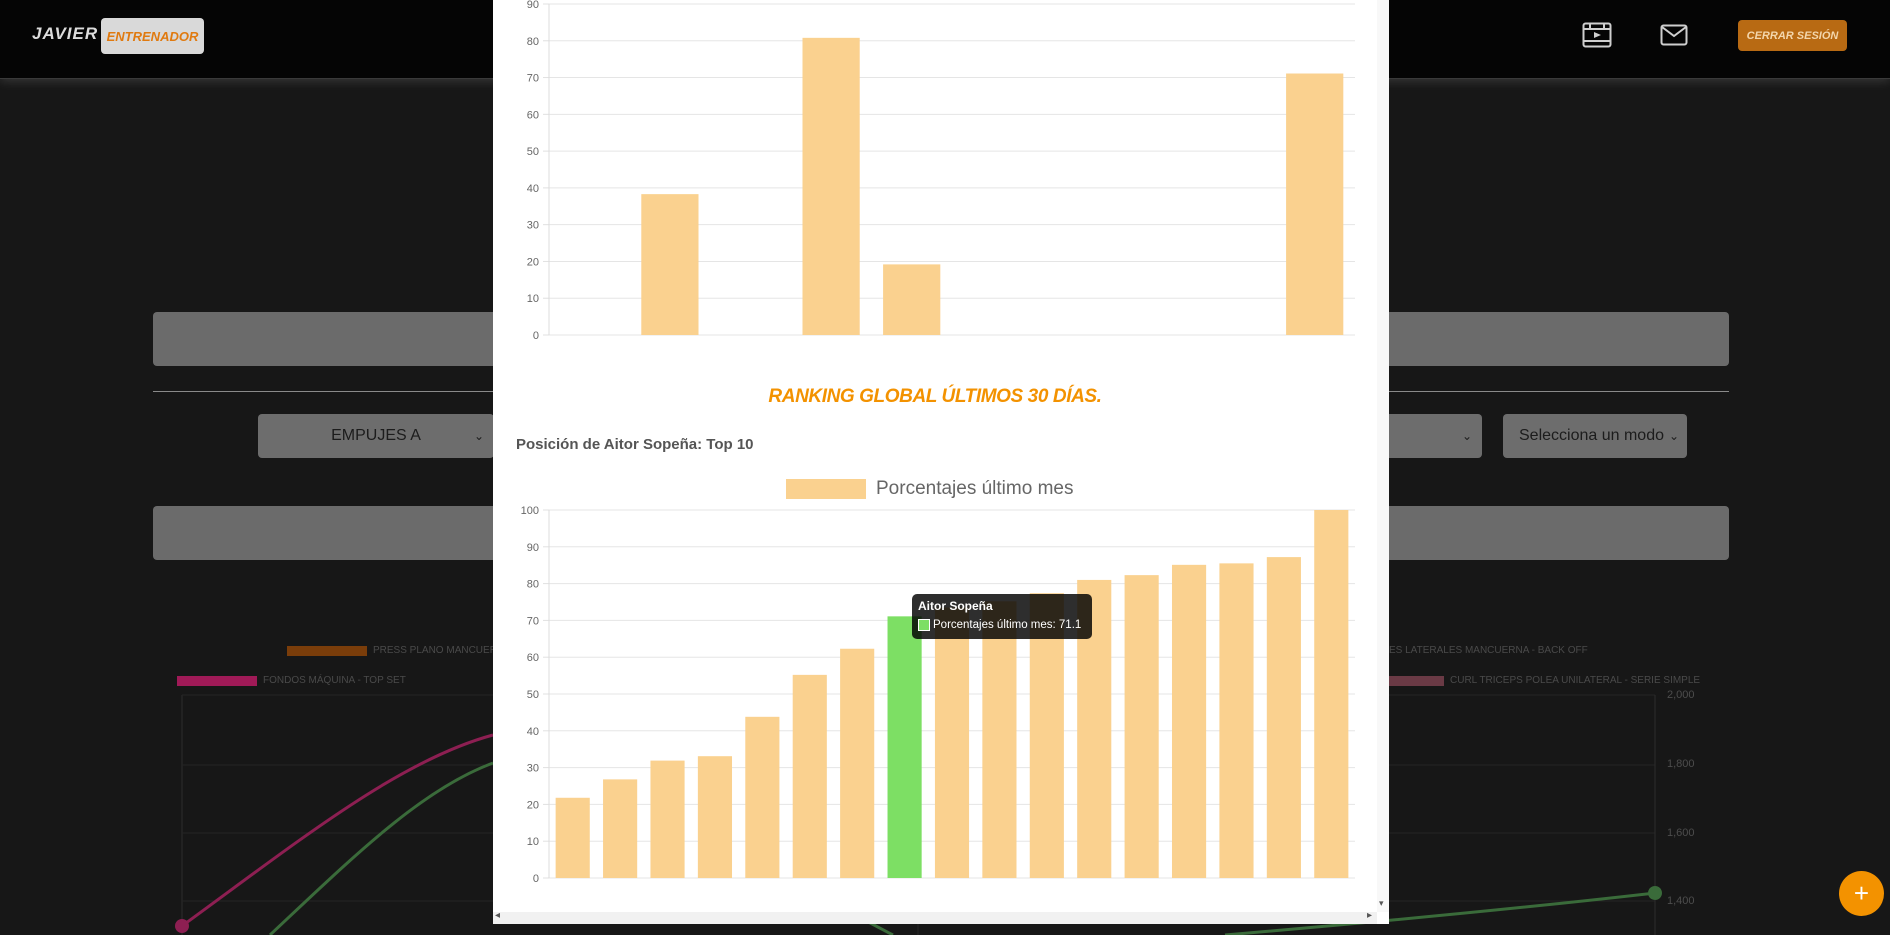 This screenshot has width=1890, height=935. I want to click on y-tick-label: 100, so click(530, 511).